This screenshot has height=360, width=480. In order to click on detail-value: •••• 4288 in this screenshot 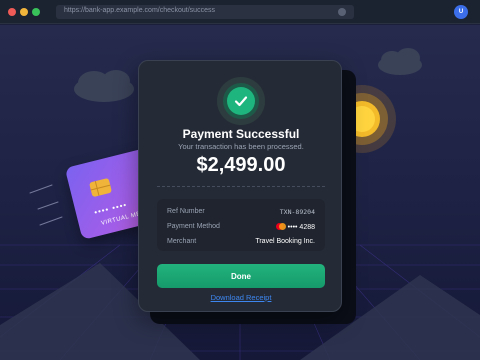, I will do `click(301, 227)`.